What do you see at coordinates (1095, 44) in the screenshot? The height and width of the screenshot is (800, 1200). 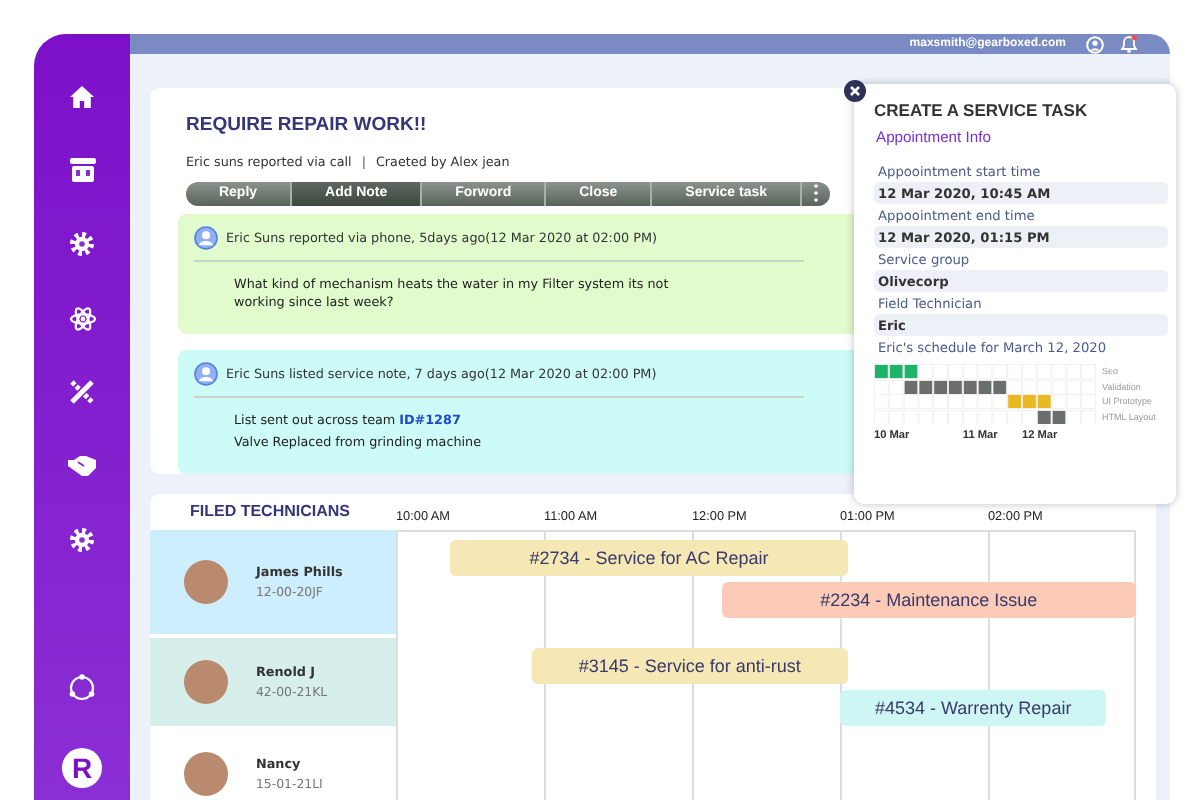 I see `user-icon` at bounding box center [1095, 44].